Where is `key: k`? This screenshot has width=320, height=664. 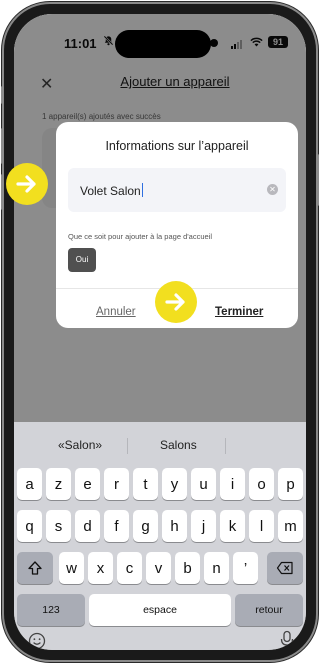
key: k is located at coordinates (232, 526).